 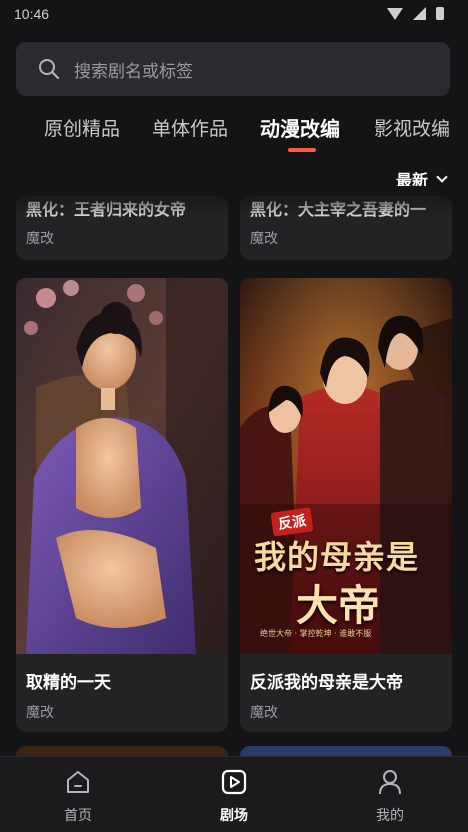 I want to click on battery-icon, so click(x=440, y=13).